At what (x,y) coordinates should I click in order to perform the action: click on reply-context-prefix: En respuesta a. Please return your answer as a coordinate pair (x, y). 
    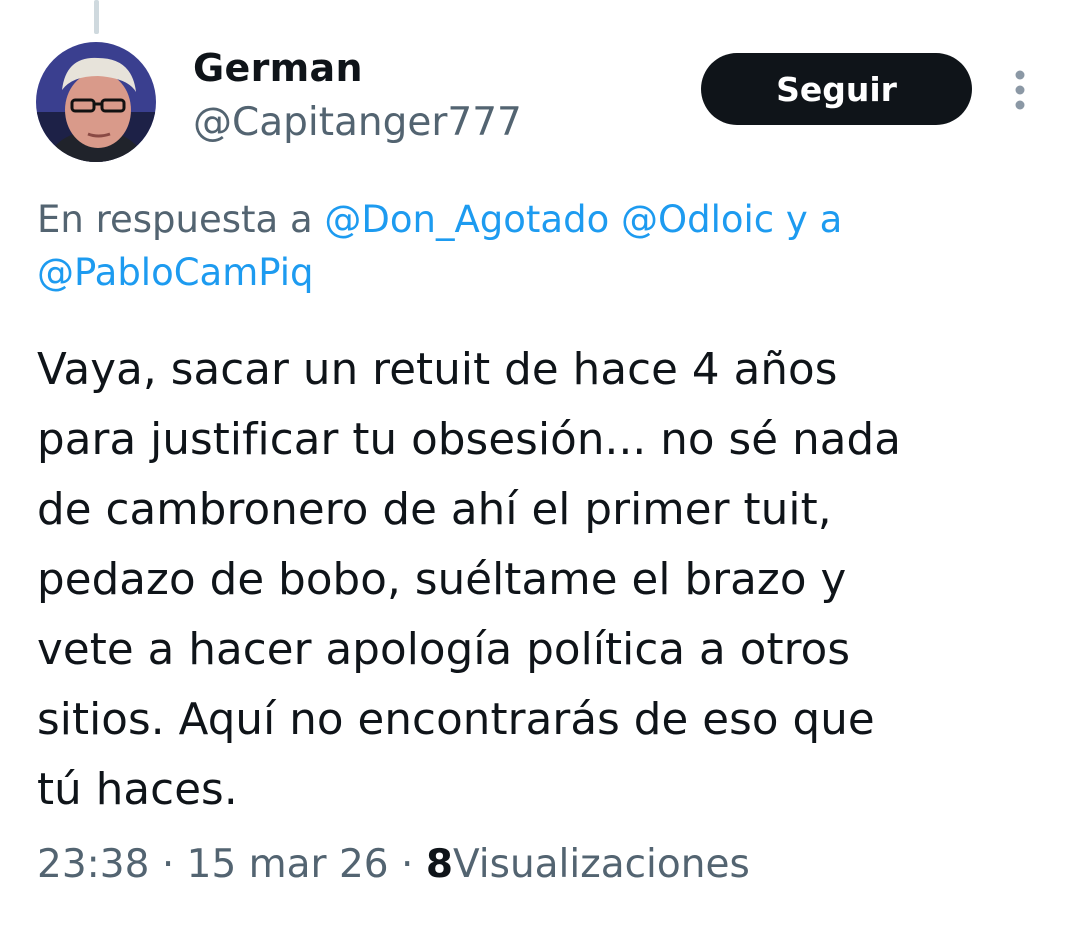
    Looking at the image, I should click on (175, 219).